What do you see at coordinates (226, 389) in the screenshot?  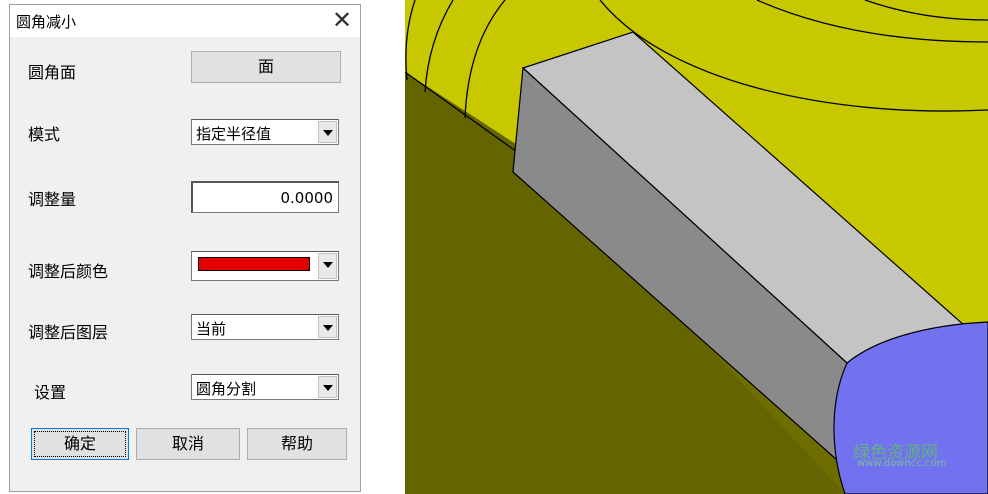 I see `settings-value: 圆角分割` at bounding box center [226, 389].